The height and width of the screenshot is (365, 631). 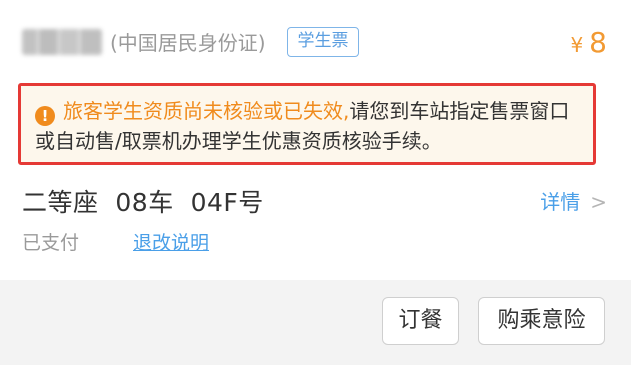 I want to click on seat-info: 二等座 08车 04F号, so click(x=143, y=202).